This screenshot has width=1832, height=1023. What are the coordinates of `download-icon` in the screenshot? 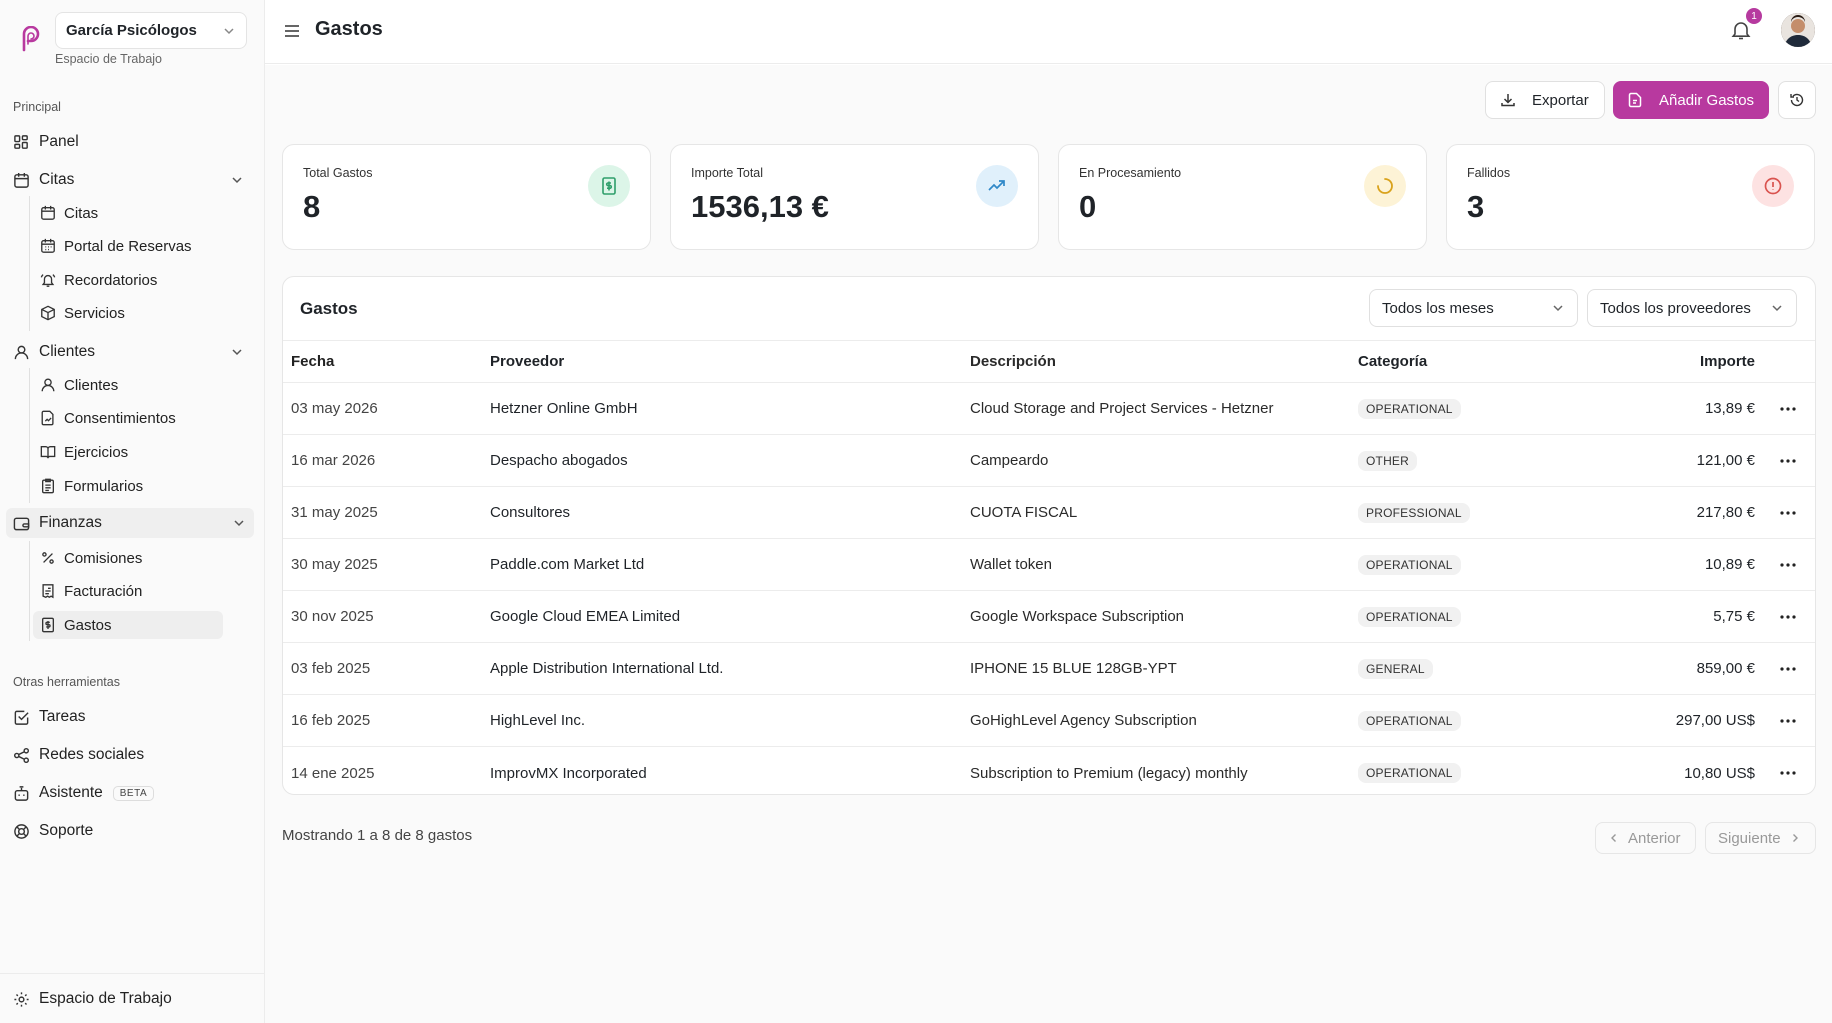 It's located at (1508, 100).